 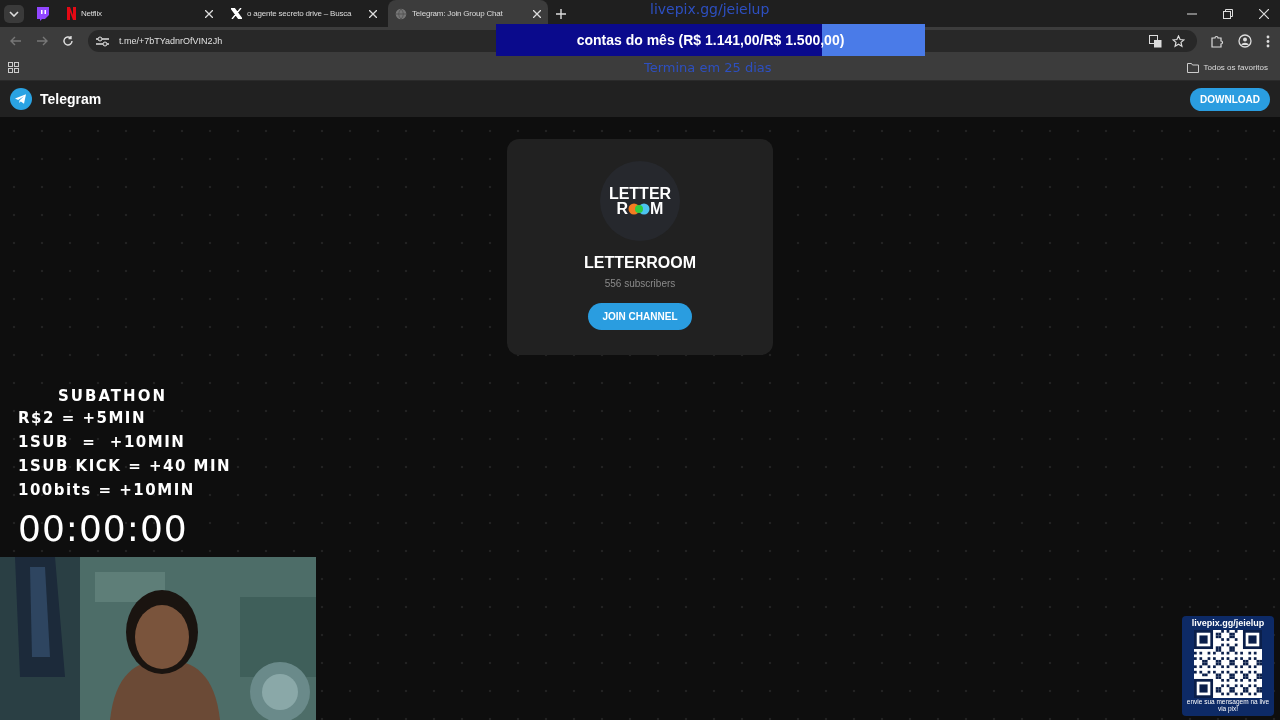 What do you see at coordinates (458, 13) in the screenshot?
I see `tab-title: Telegram: Join Group Chat` at bounding box center [458, 13].